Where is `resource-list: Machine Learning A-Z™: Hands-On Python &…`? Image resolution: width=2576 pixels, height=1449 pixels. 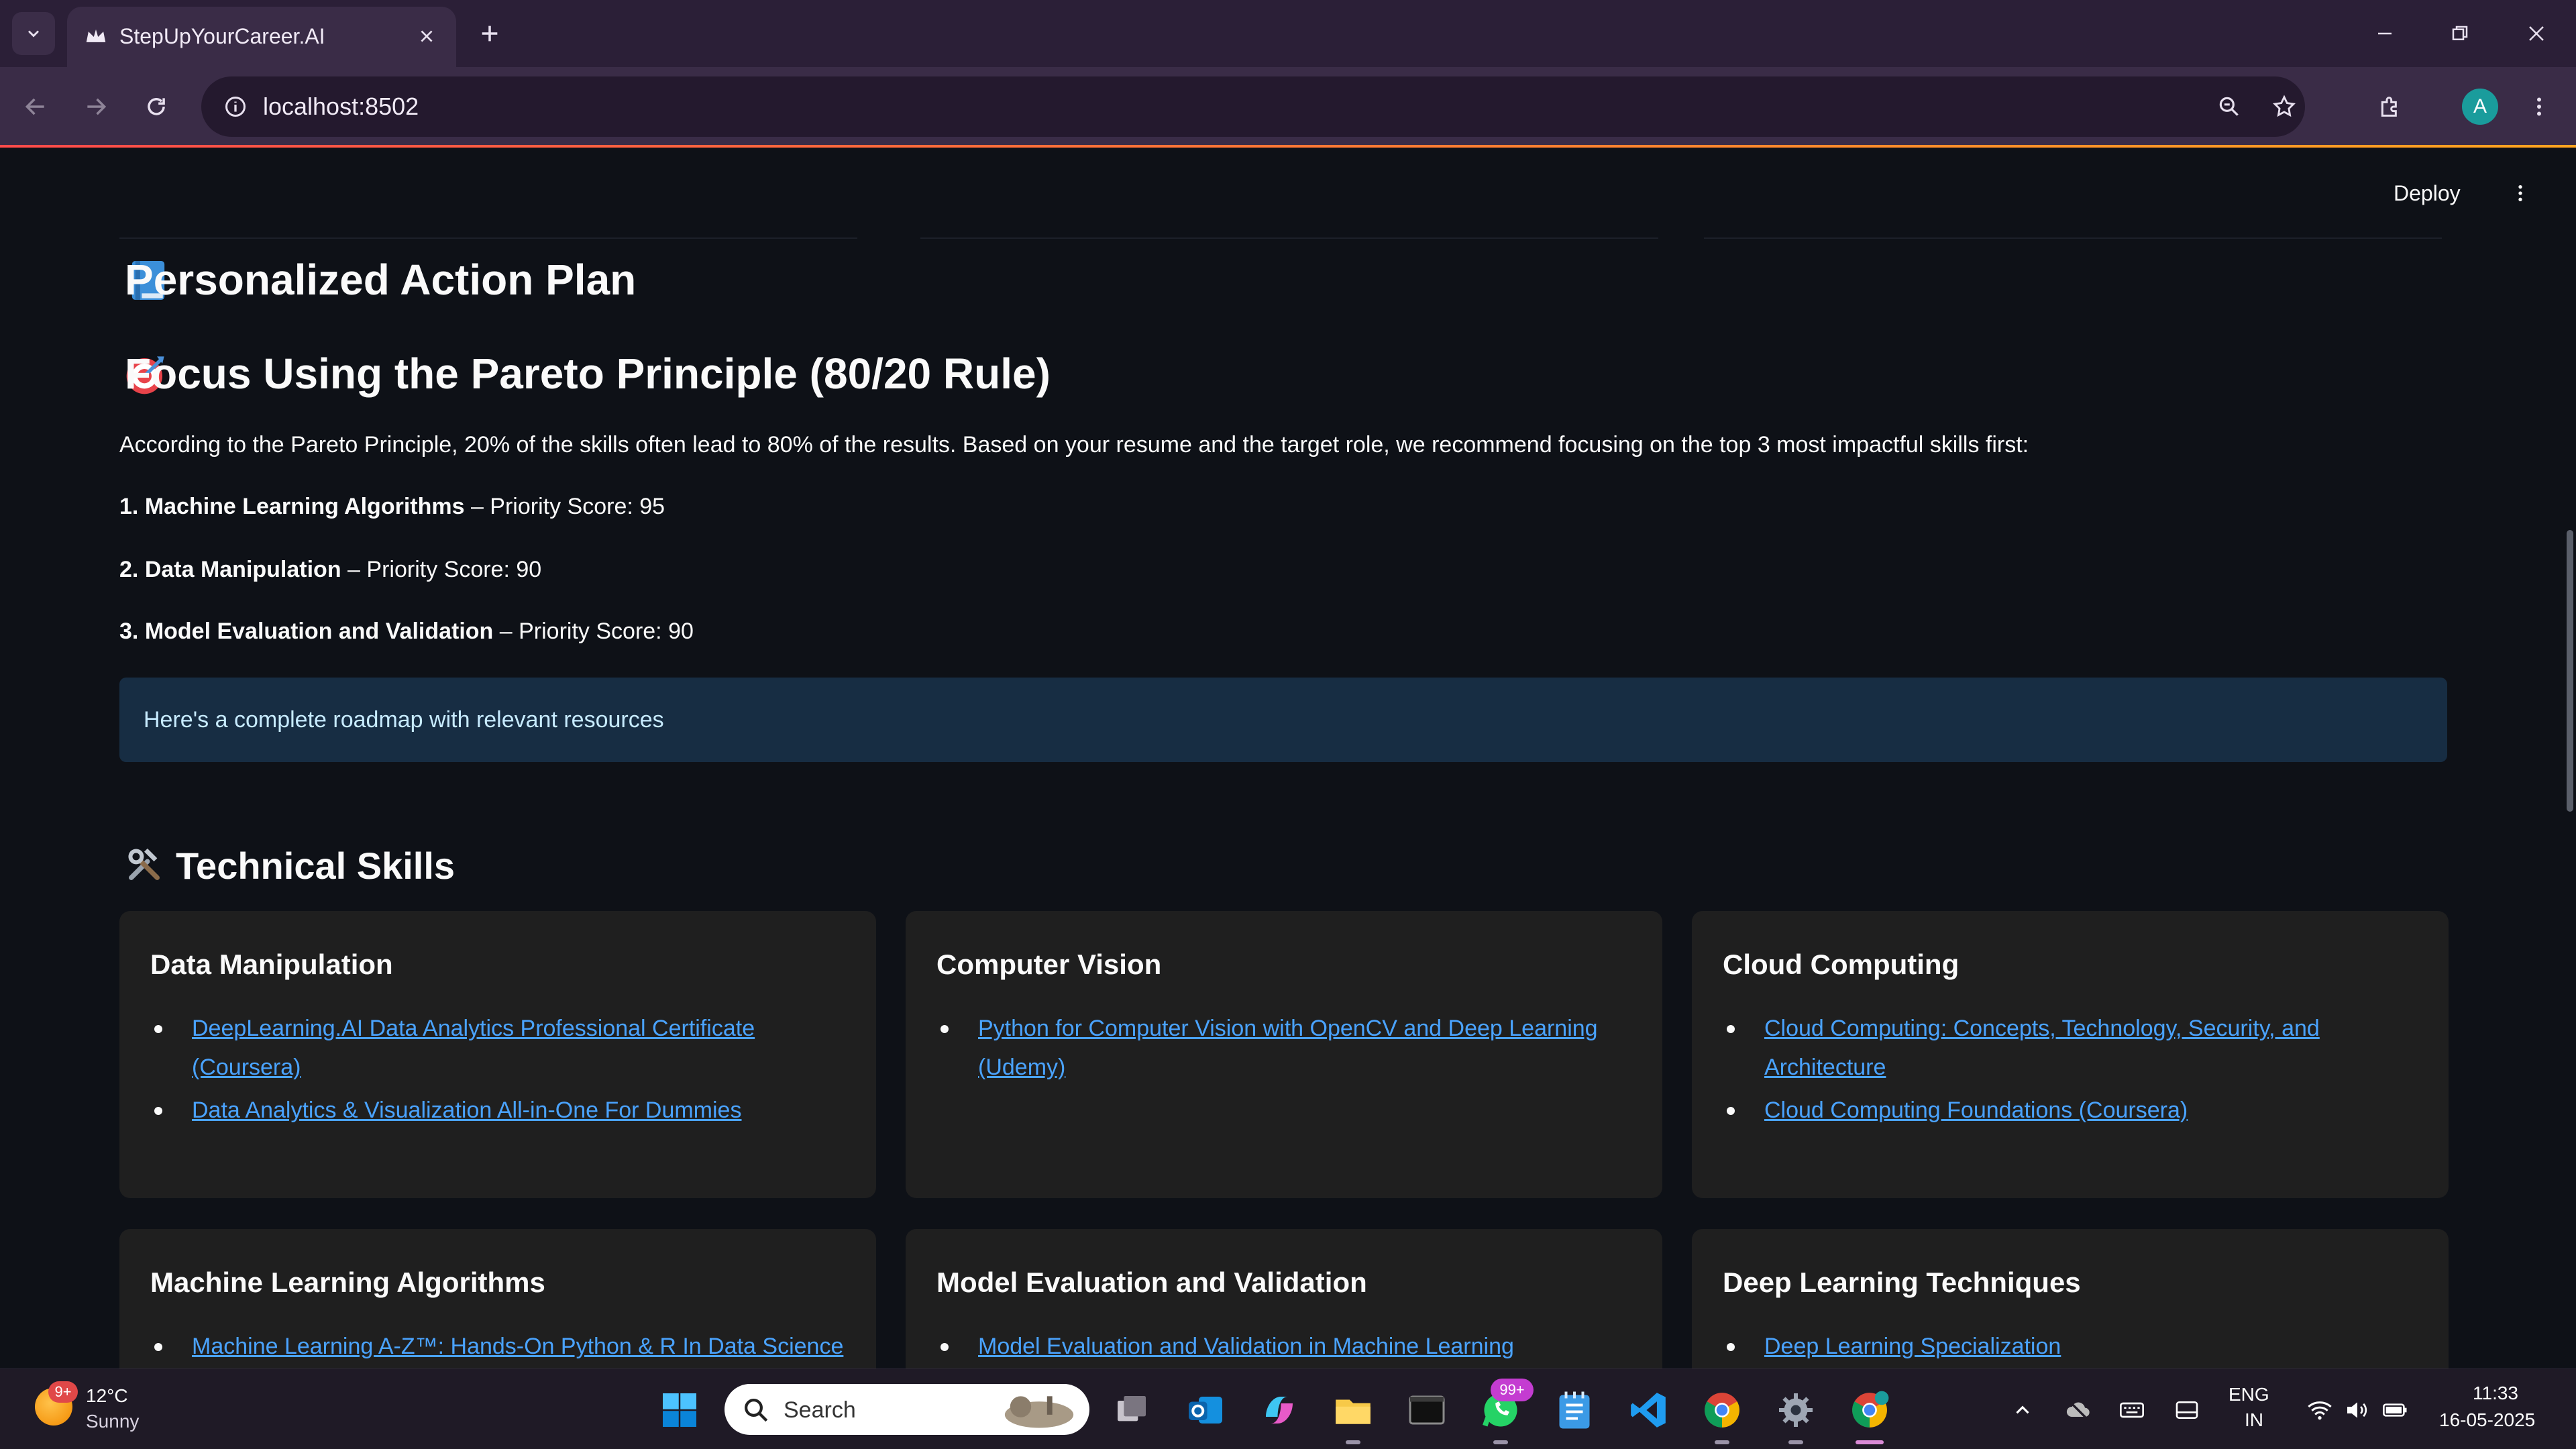 resource-list: Machine Learning A-Z™: Hands-On Python &… is located at coordinates (508, 1347).